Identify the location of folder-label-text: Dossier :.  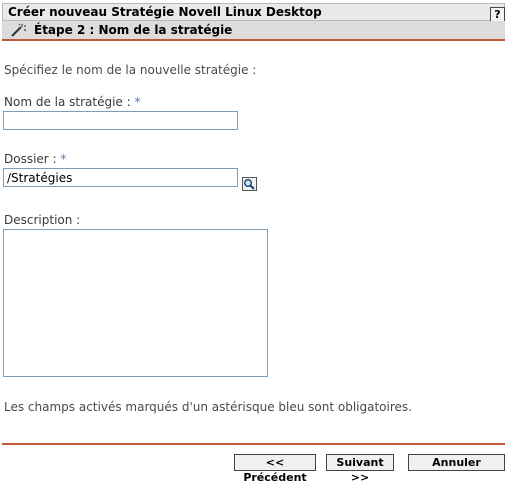
(30, 159).